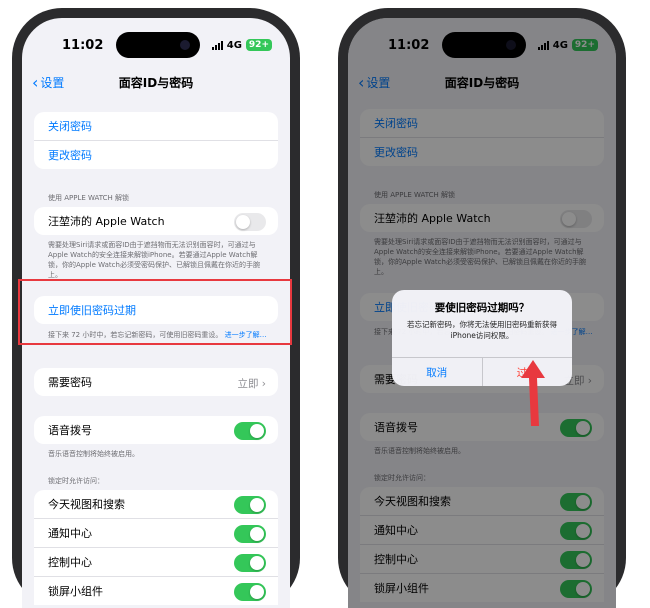 The width and height of the screenshot is (650, 608). I want to click on watch-label: 汪堃沛的 Apple Watch, so click(106, 221).